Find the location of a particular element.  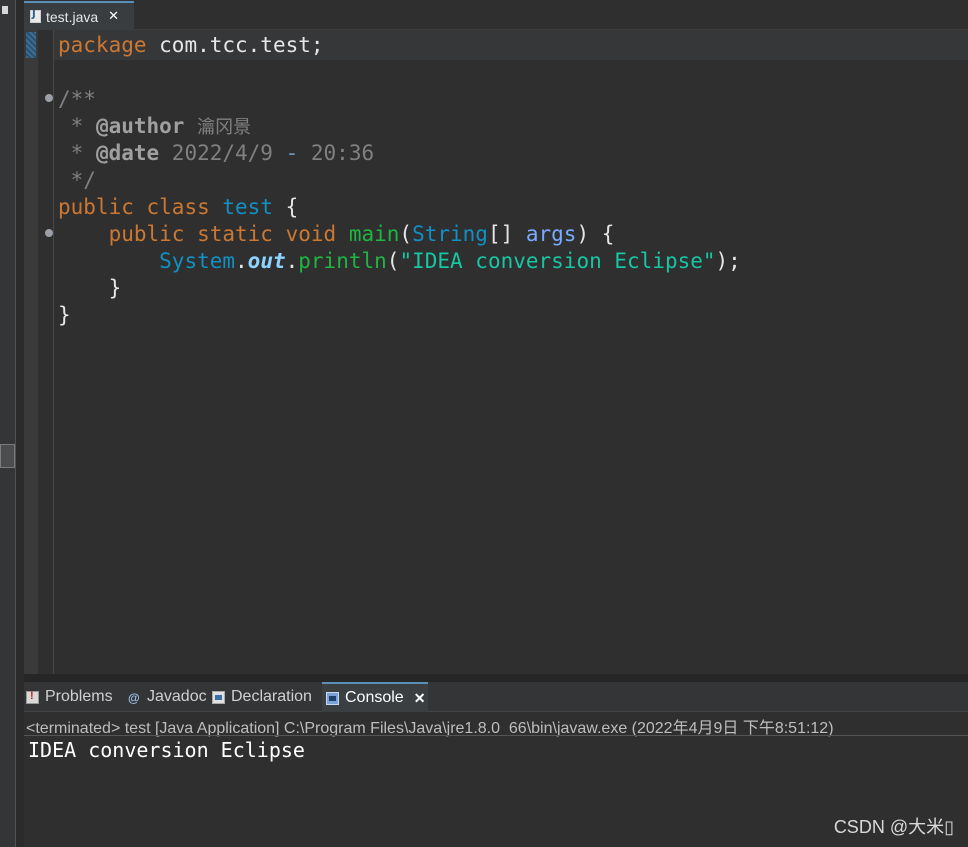

left-side-strip is located at coordinates (8, 423).